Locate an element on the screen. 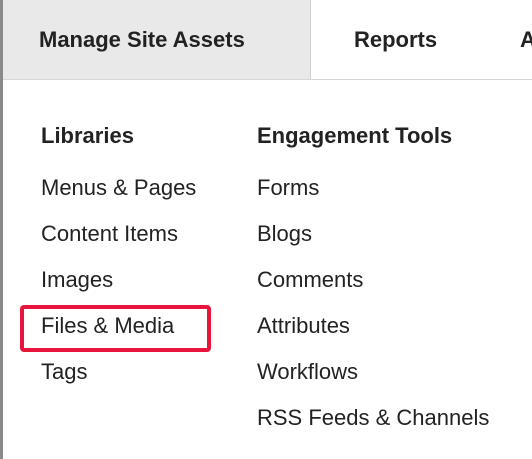 The image size is (532, 459). menu-link-menus-pages: Menus & Pages is located at coordinates (118, 188).